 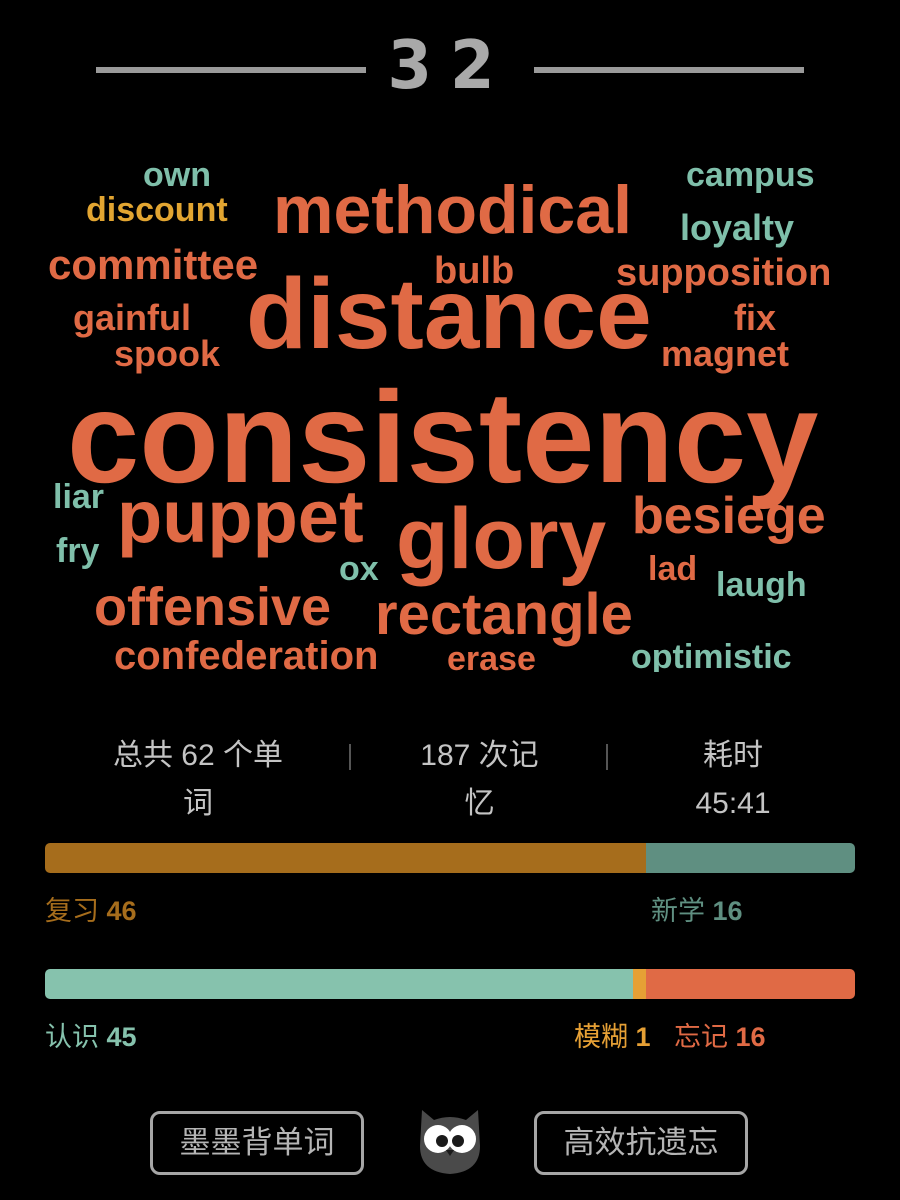 What do you see at coordinates (339, 984) in the screenshot?
I see `known-segment` at bounding box center [339, 984].